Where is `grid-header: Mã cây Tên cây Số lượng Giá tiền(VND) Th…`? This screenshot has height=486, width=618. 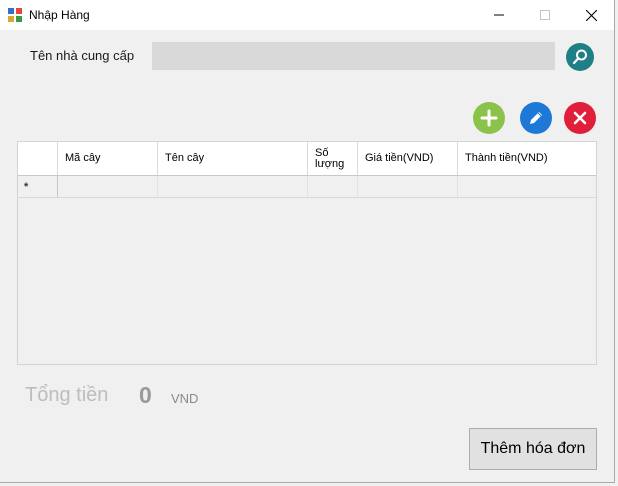 grid-header: Mã cây Tên cây Số lượng Giá tiền(VND) Th… is located at coordinates (307, 159).